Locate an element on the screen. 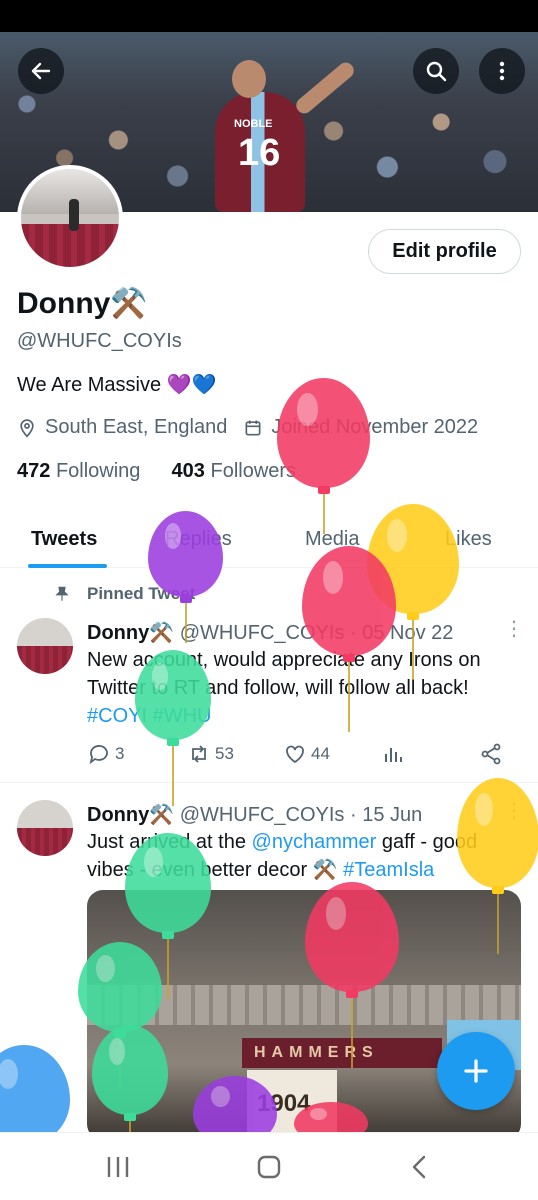  arrow-left-icon is located at coordinates (41, 71).